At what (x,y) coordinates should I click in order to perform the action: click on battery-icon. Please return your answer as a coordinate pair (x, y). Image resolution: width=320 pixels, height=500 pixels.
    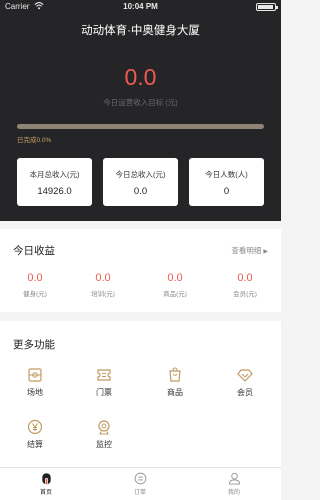
    Looking at the image, I should click on (267, 7).